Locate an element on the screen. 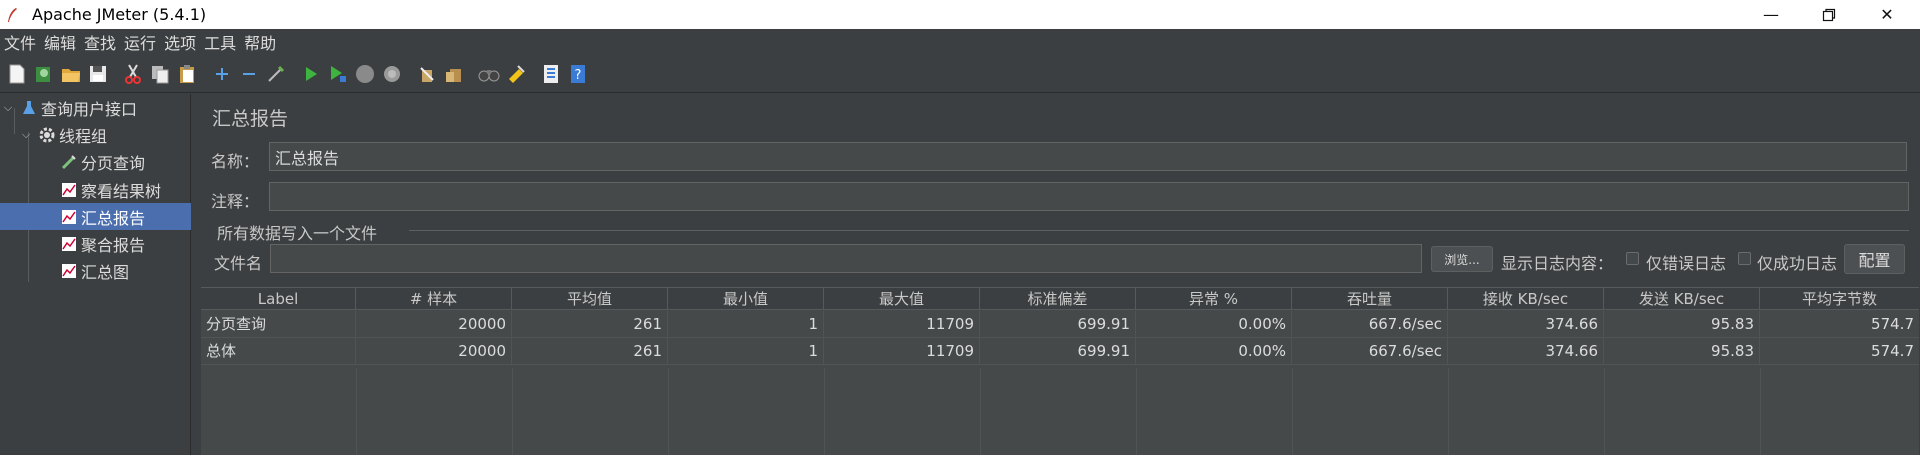 The height and width of the screenshot is (455, 1920). tree-item-summary-report: 汇总报告 is located at coordinates (95, 216).